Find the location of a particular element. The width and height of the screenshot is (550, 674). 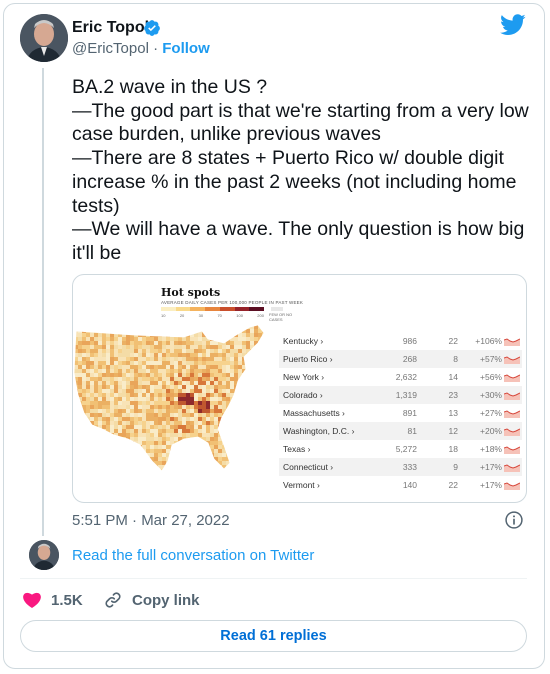

daily-cases: 2,632 is located at coordinates (406, 377).